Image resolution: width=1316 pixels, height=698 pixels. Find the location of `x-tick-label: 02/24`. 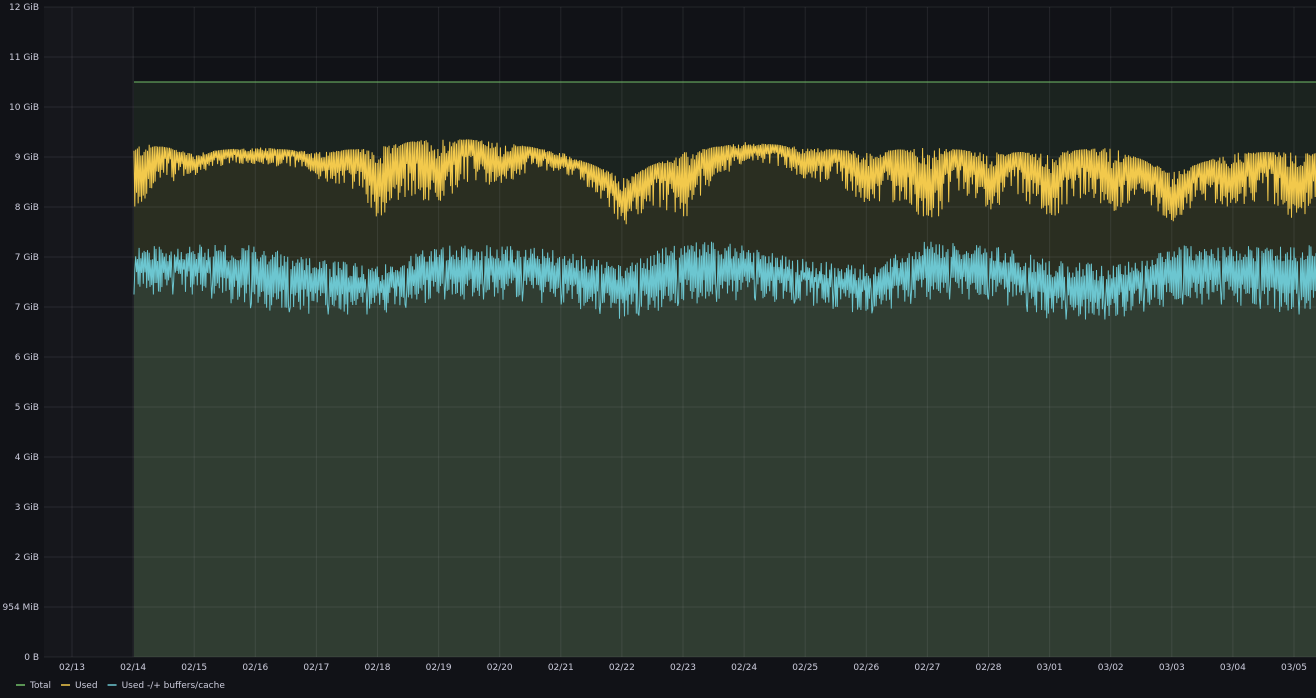

x-tick-label: 02/24 is located at coordinates (744, 668).